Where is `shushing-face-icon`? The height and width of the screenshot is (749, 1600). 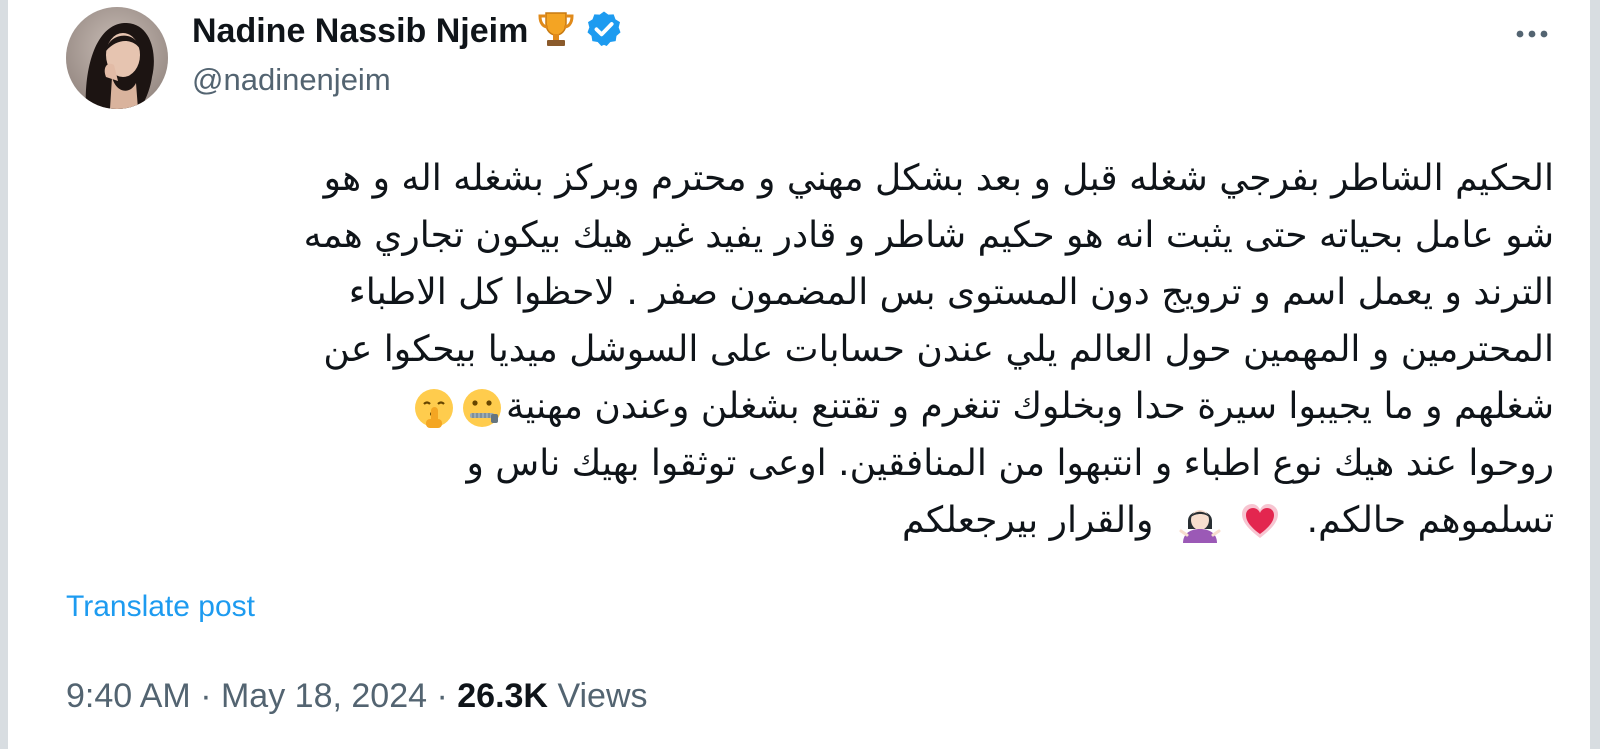 shushing-face-icon is located at coordinates (434, 408).